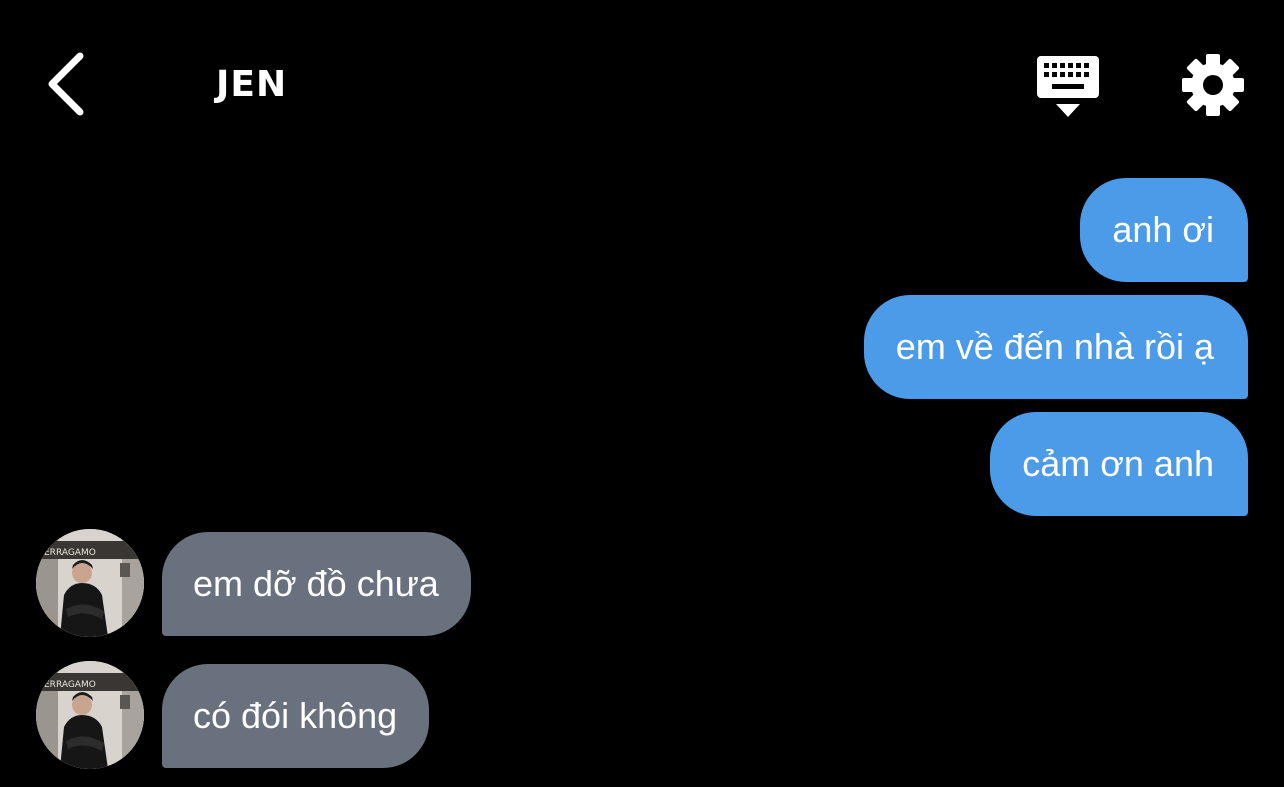 The width and height of the screenshot is (1284, 787). I want to click on chevron-left-icon, so click(66, 84).